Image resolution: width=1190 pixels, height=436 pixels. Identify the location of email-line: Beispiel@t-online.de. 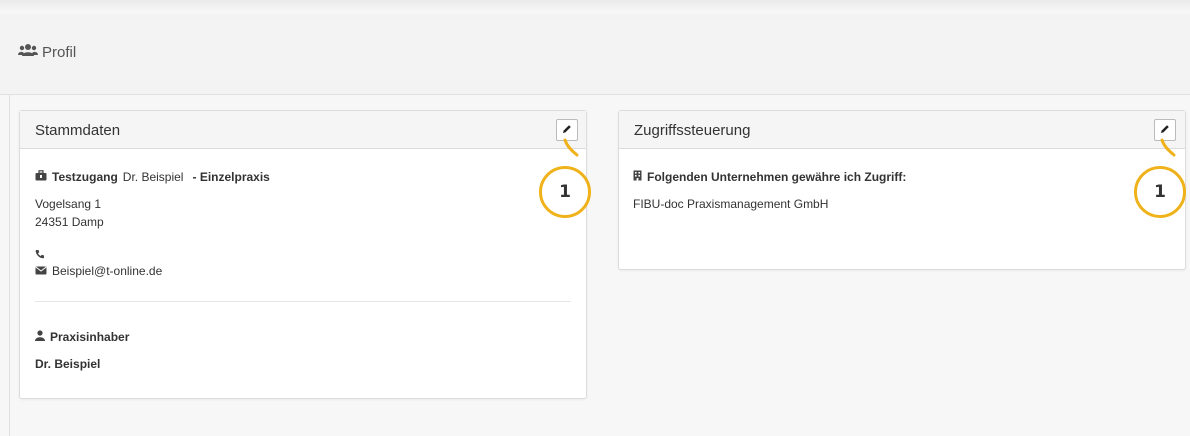
(98, 271).